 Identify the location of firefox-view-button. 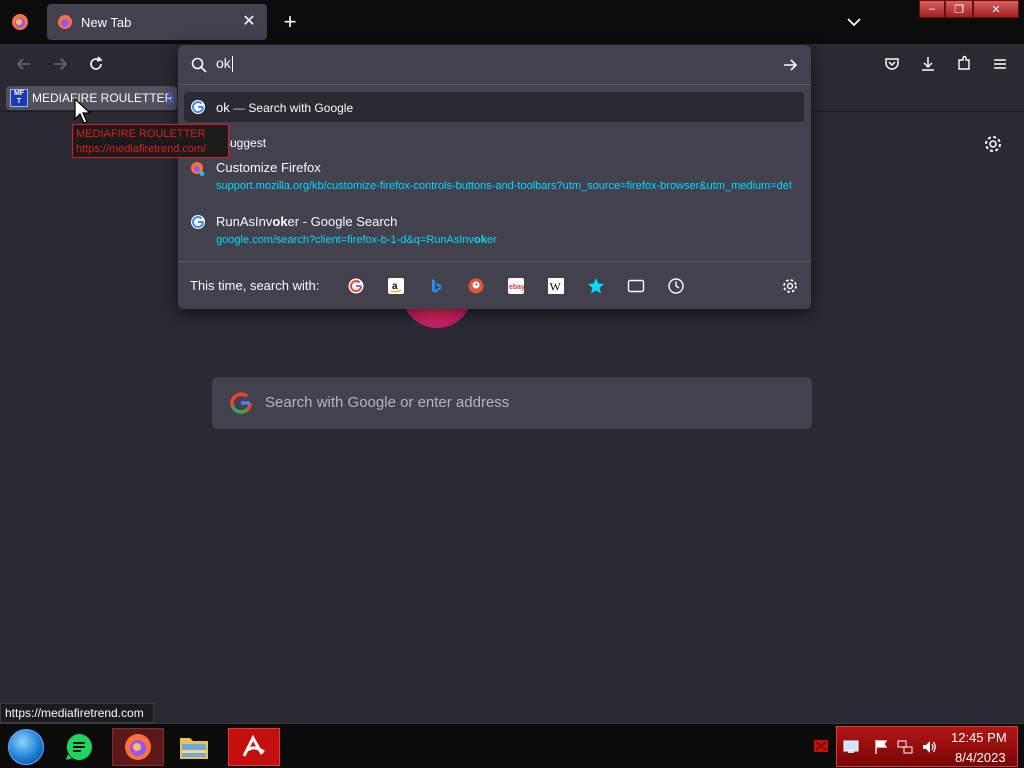
(20, 22).